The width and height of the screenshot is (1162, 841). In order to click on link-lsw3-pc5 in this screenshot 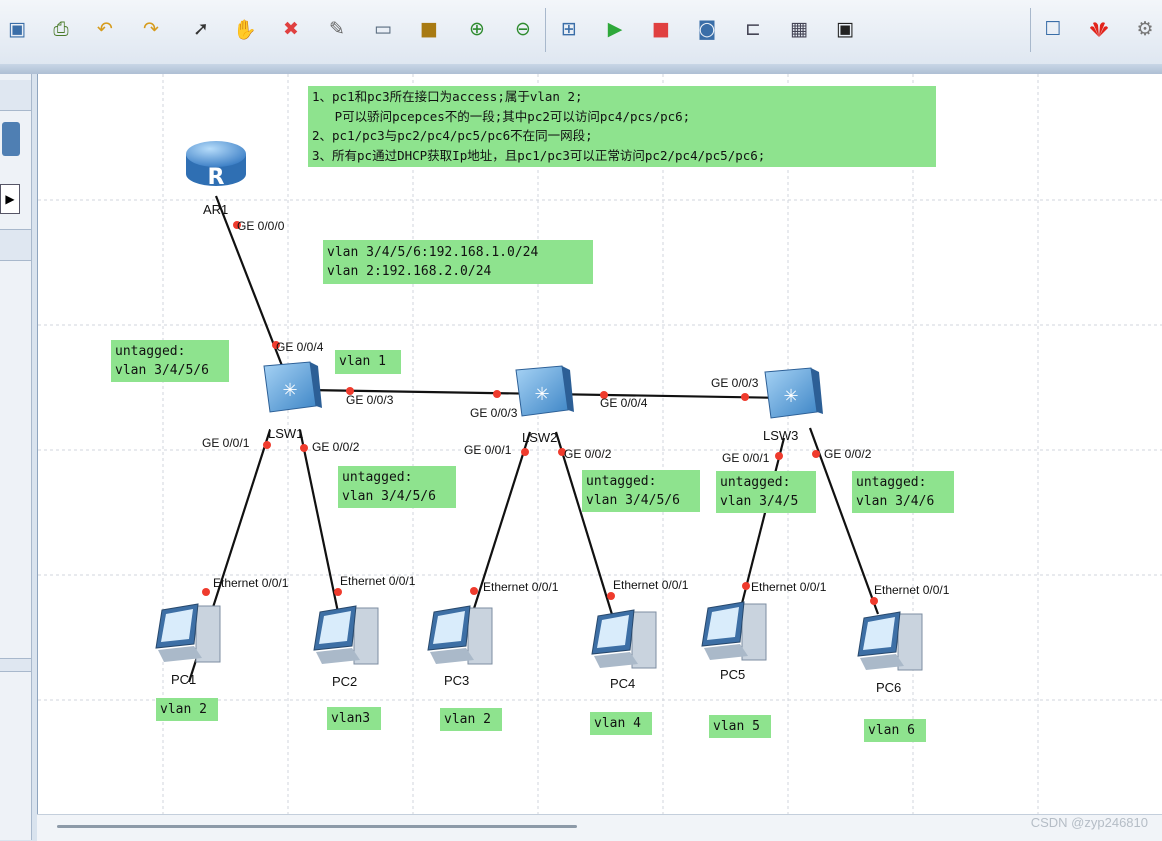, I will do `click(760, 532)`.